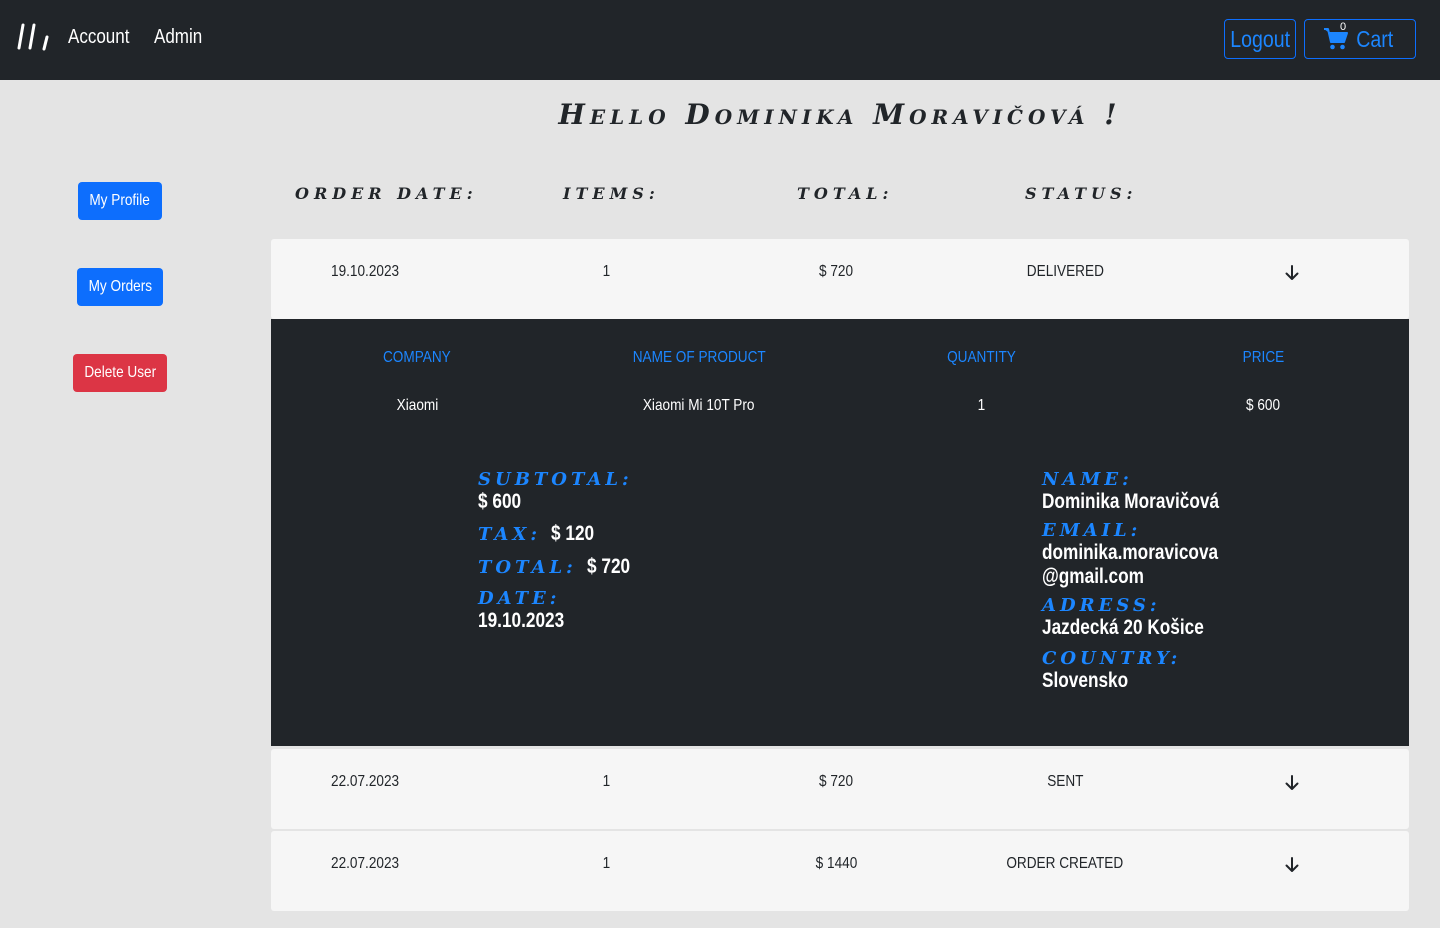  Describe the element at coordinates (1263, 405) in the screenshot. I see `product-price: $ 600` at that location.